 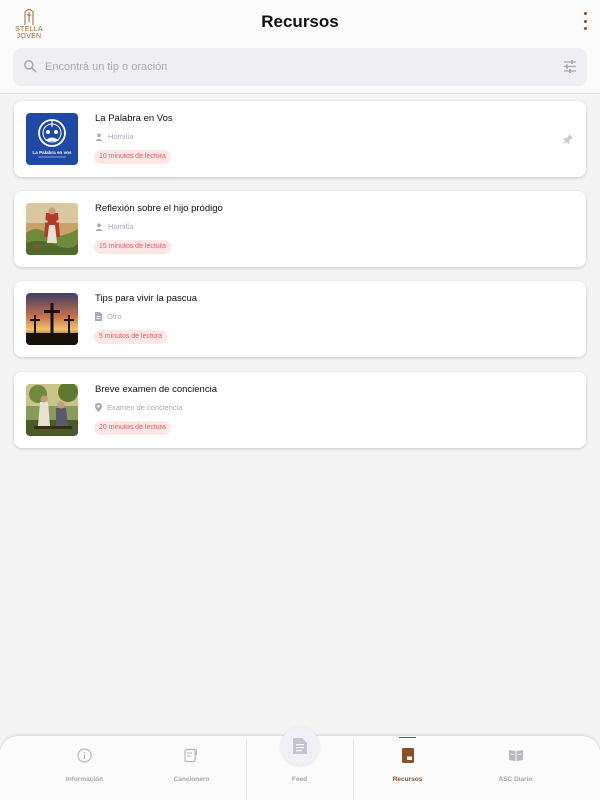 What do you see at coordinates (299, 779) in the screenshot?
I see `tab-label: Feed` at bounding box center [299, 779].